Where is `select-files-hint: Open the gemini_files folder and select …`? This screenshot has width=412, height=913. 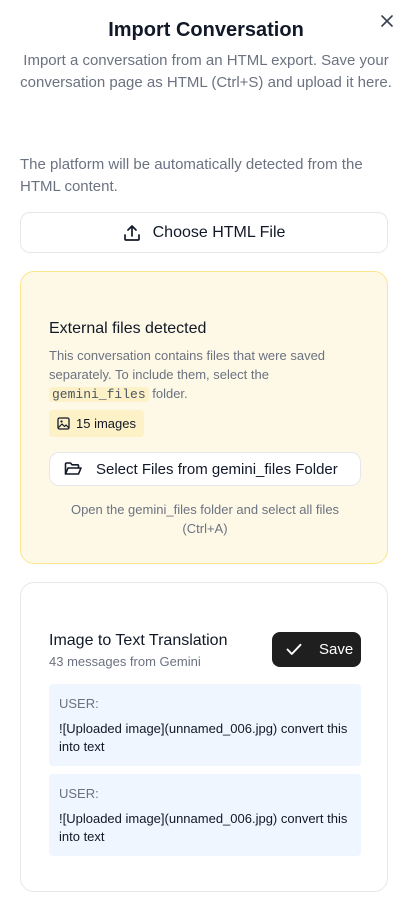
select-files-hint: Open the gemini_files folder and select … is located at coordinates (205, 519).